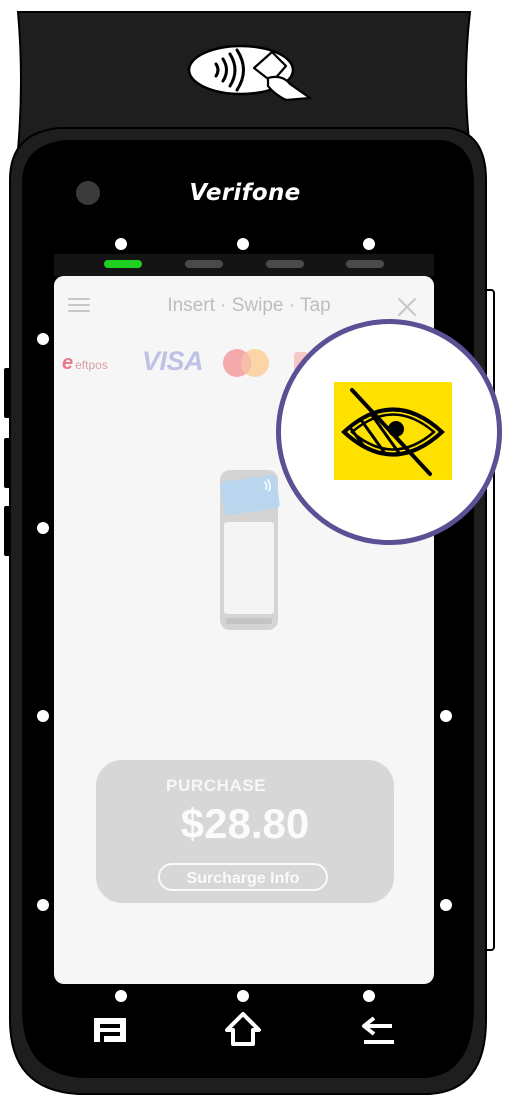  I want to click on purchase-label: PURCHASE, so click(216, 785).